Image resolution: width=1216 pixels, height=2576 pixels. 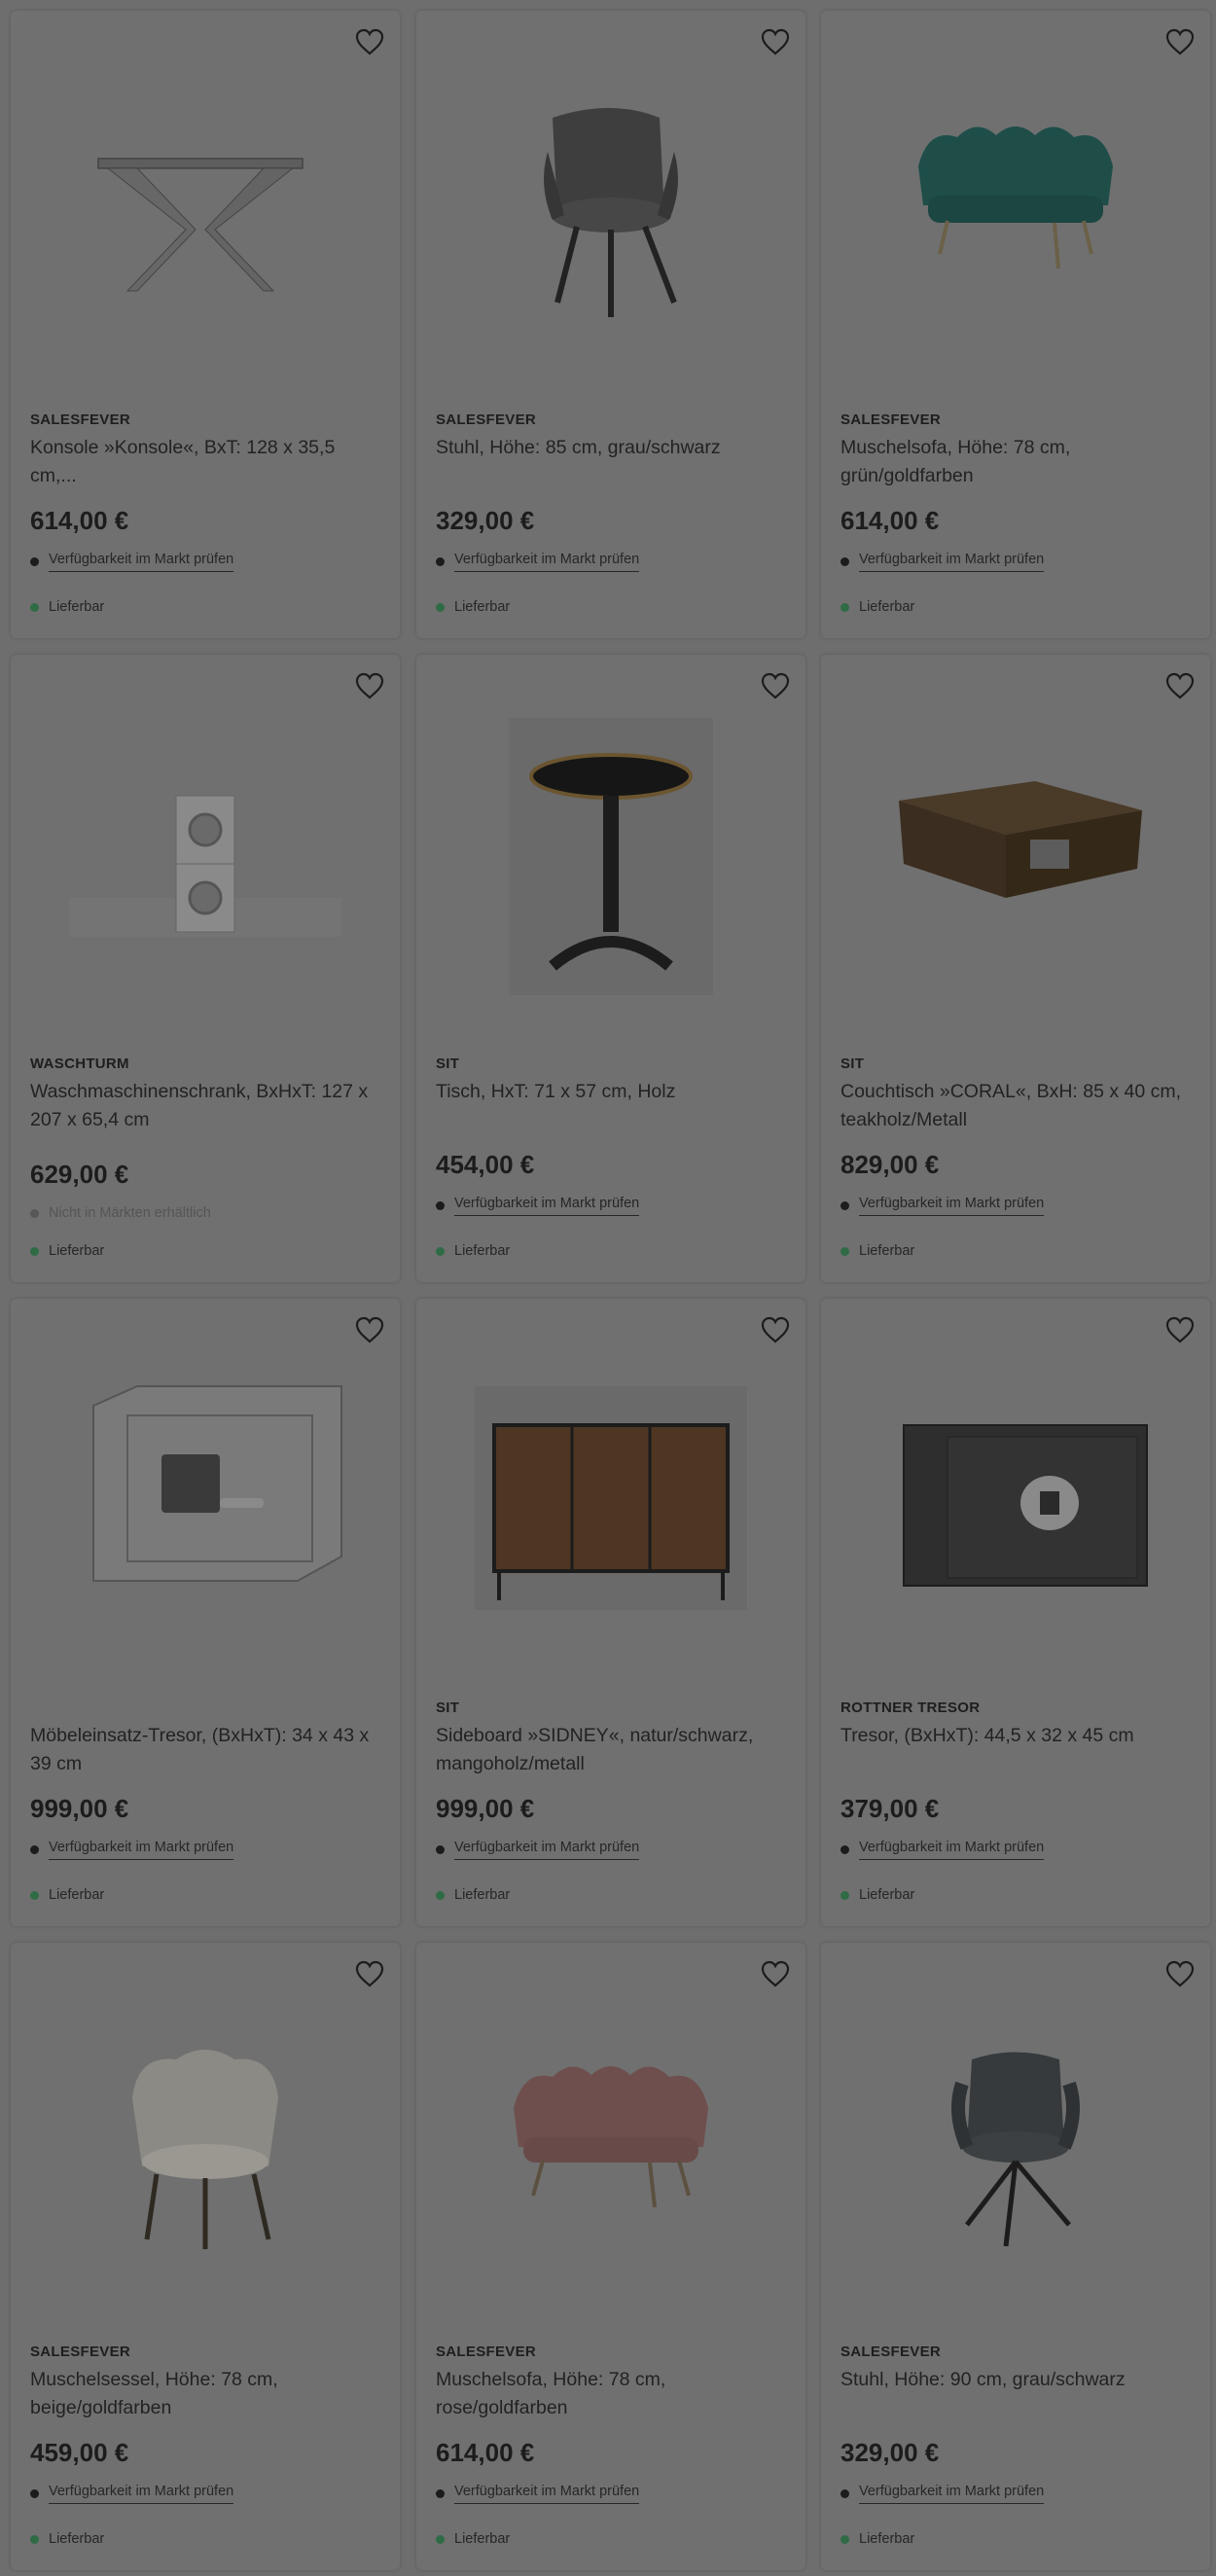 What do you see at coordinates (611, 1493) in the screenshot?
I see `sideboard-icon` at bounding box center [611, 1493].